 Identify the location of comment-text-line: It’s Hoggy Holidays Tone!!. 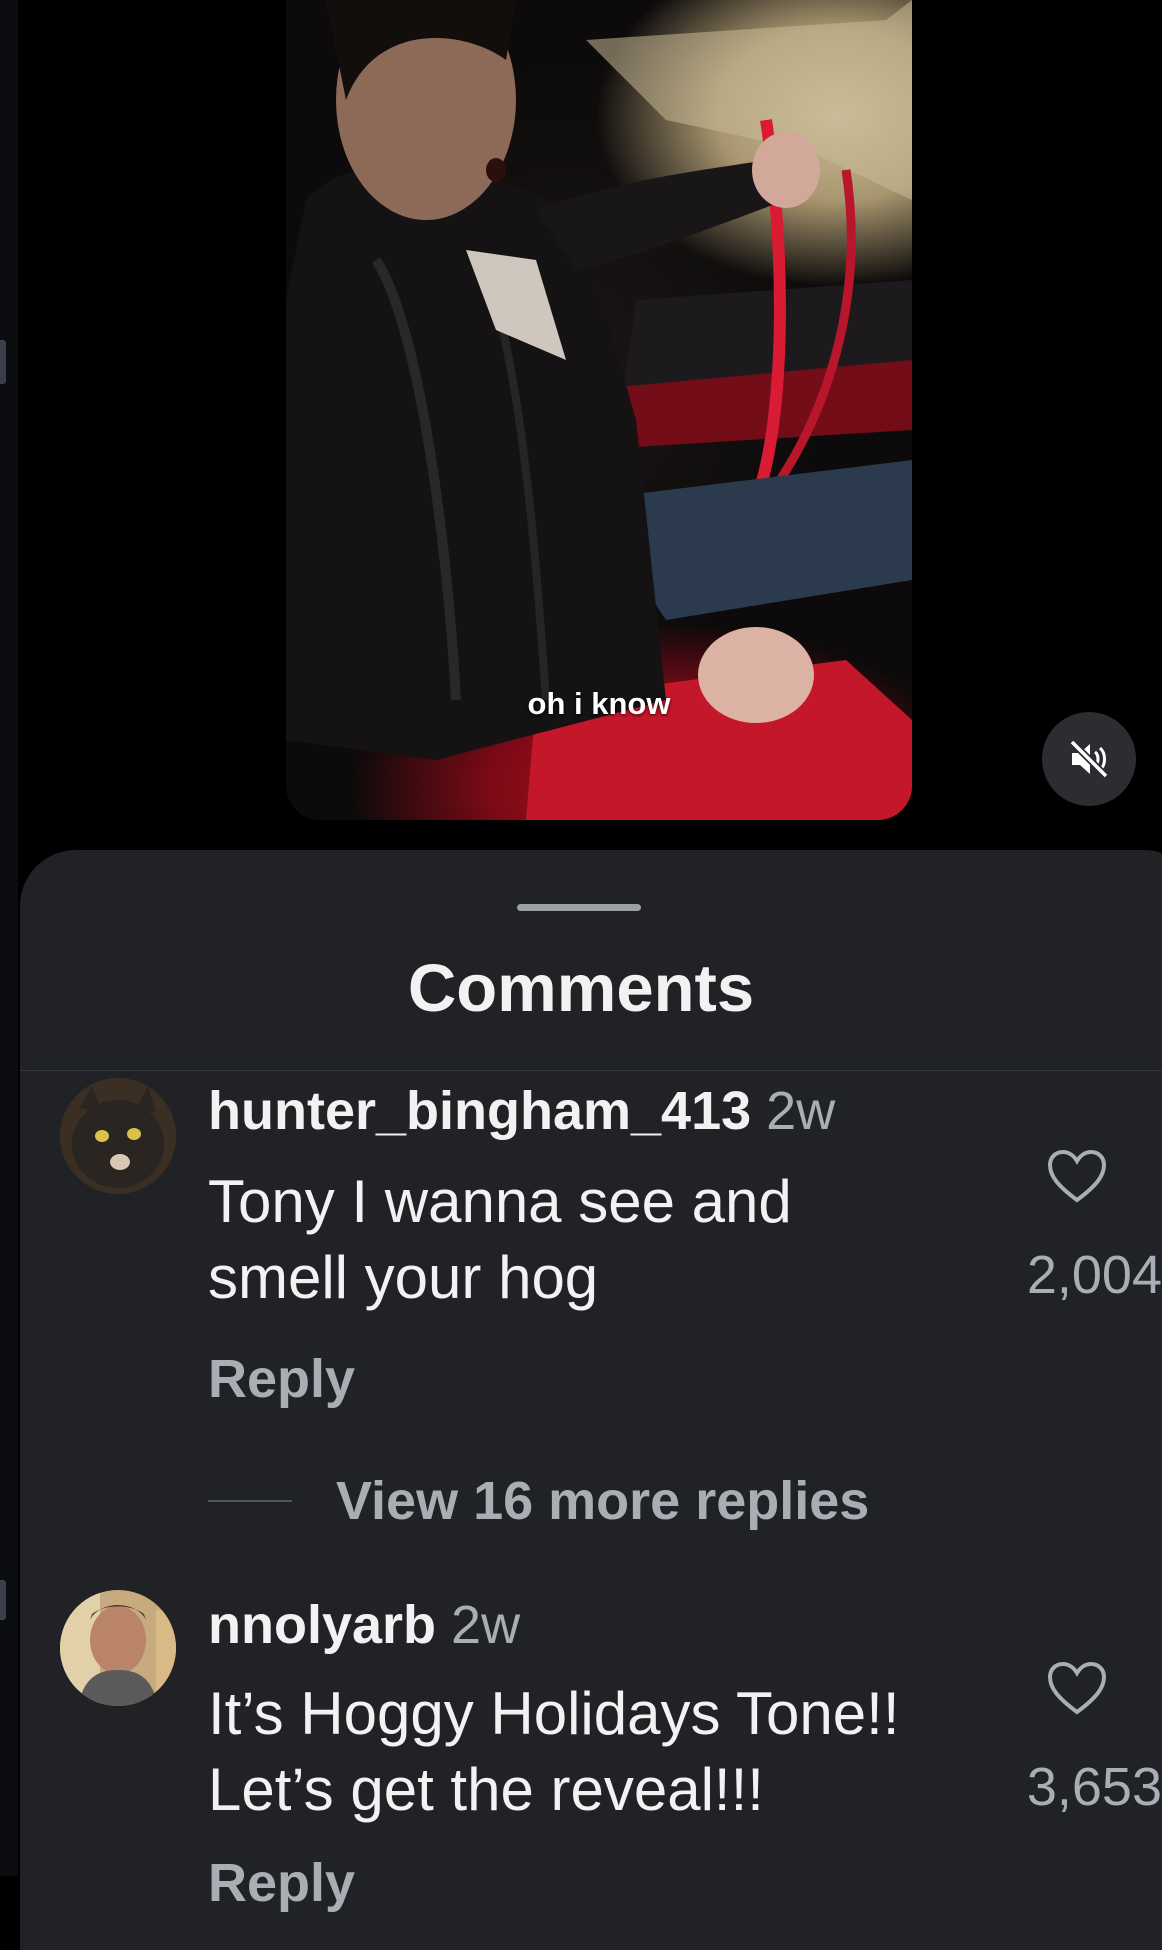
(554, 1713).